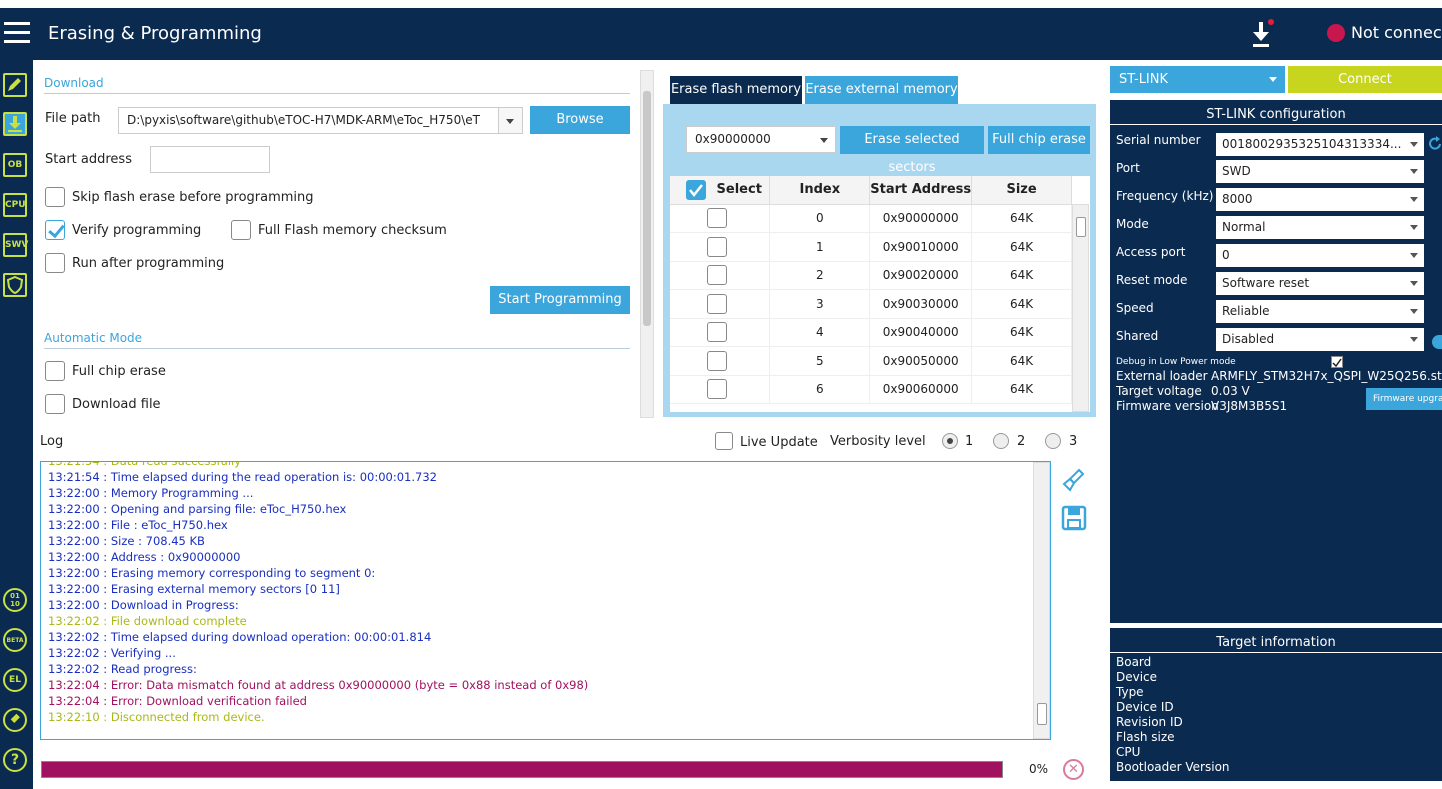 Image resolution: width=1442 pixels, height=789 pixels. What do you see at coordinates (210, 159) in the screenshot?
I see `start-address-input` at bounding box center [210, 159].